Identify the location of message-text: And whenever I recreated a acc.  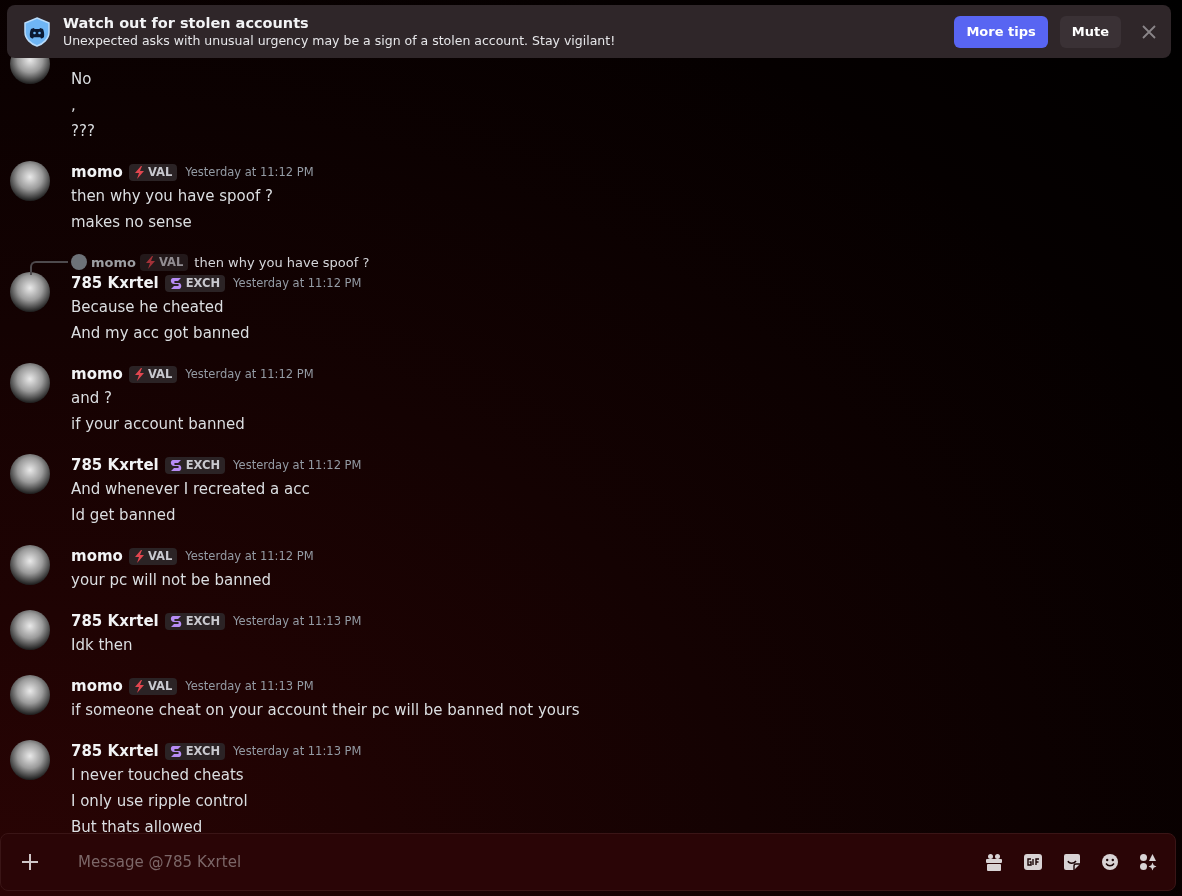
(190, 489).